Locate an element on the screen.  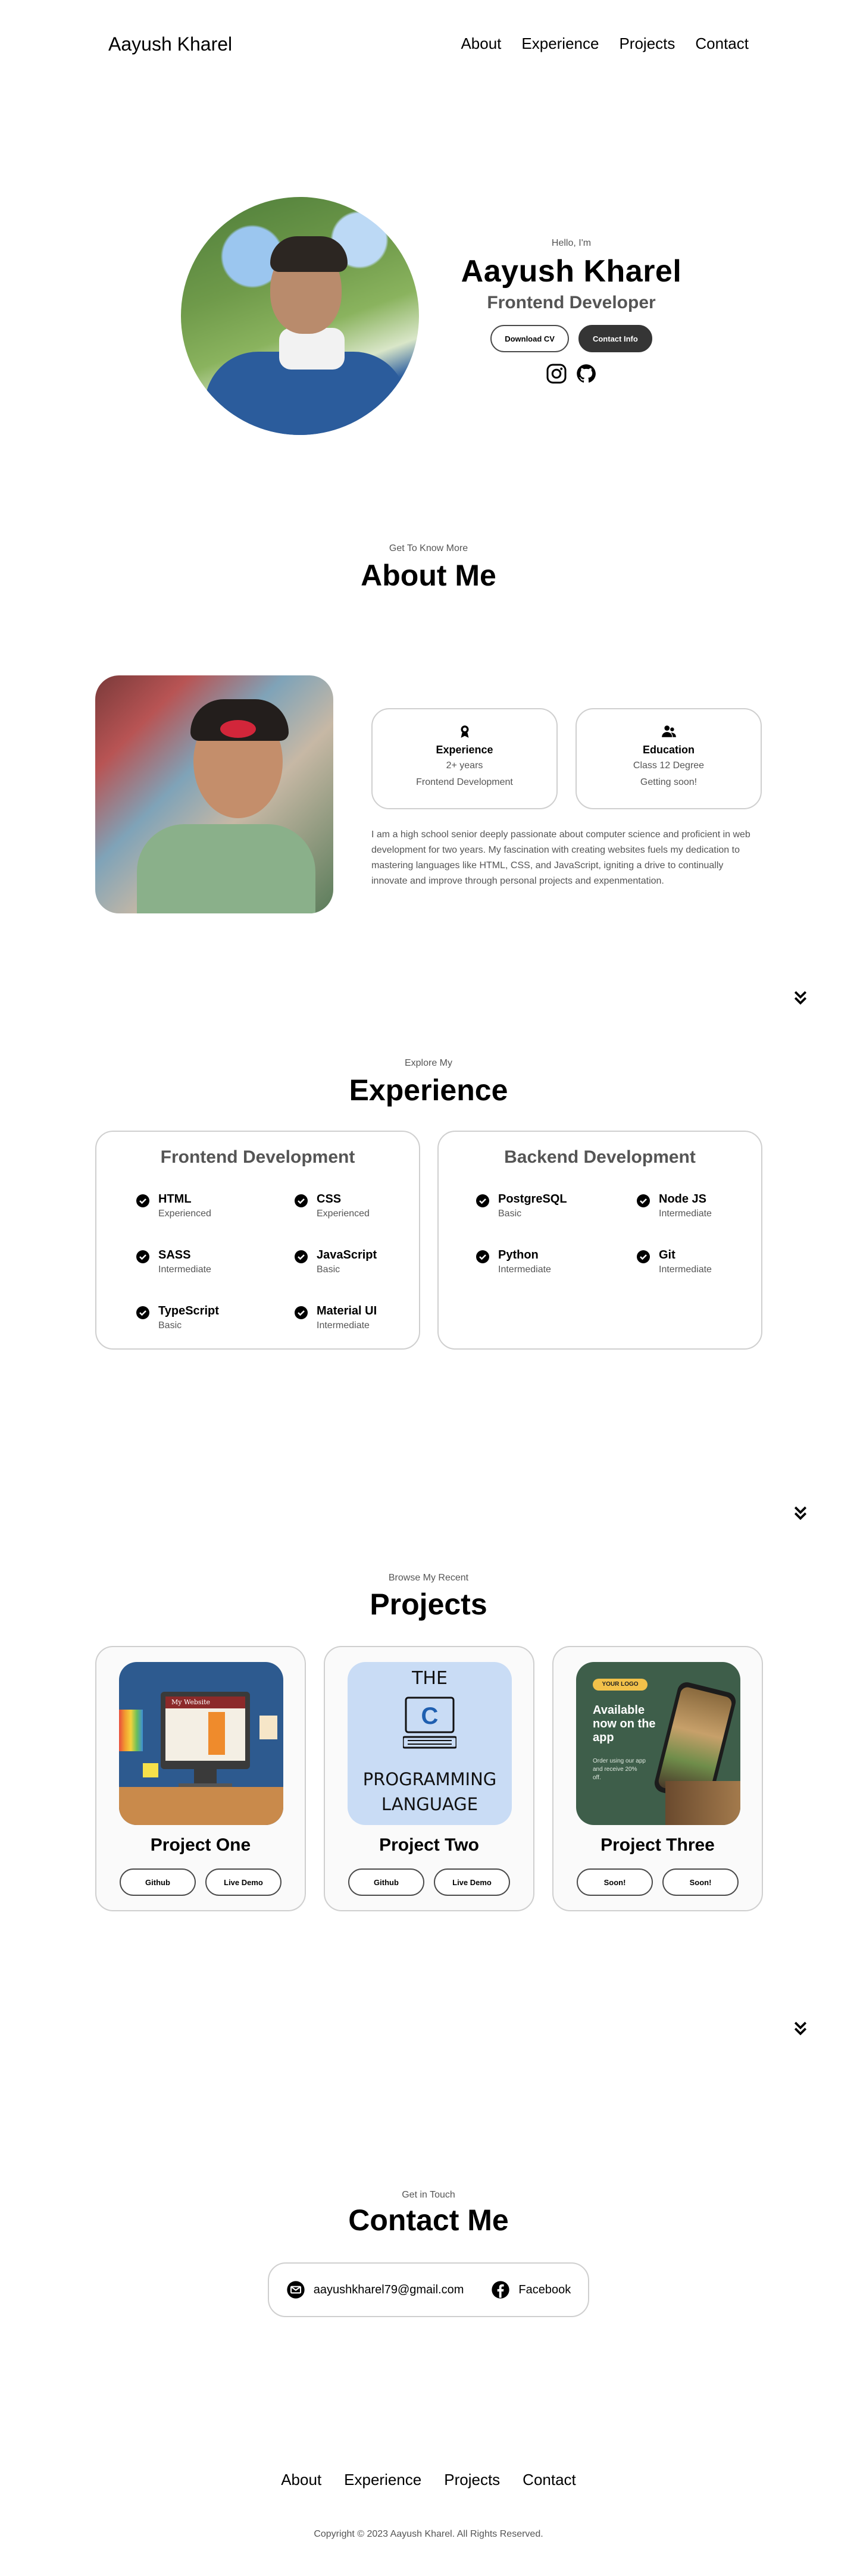
github-icon is located at coordinates (586, 375).